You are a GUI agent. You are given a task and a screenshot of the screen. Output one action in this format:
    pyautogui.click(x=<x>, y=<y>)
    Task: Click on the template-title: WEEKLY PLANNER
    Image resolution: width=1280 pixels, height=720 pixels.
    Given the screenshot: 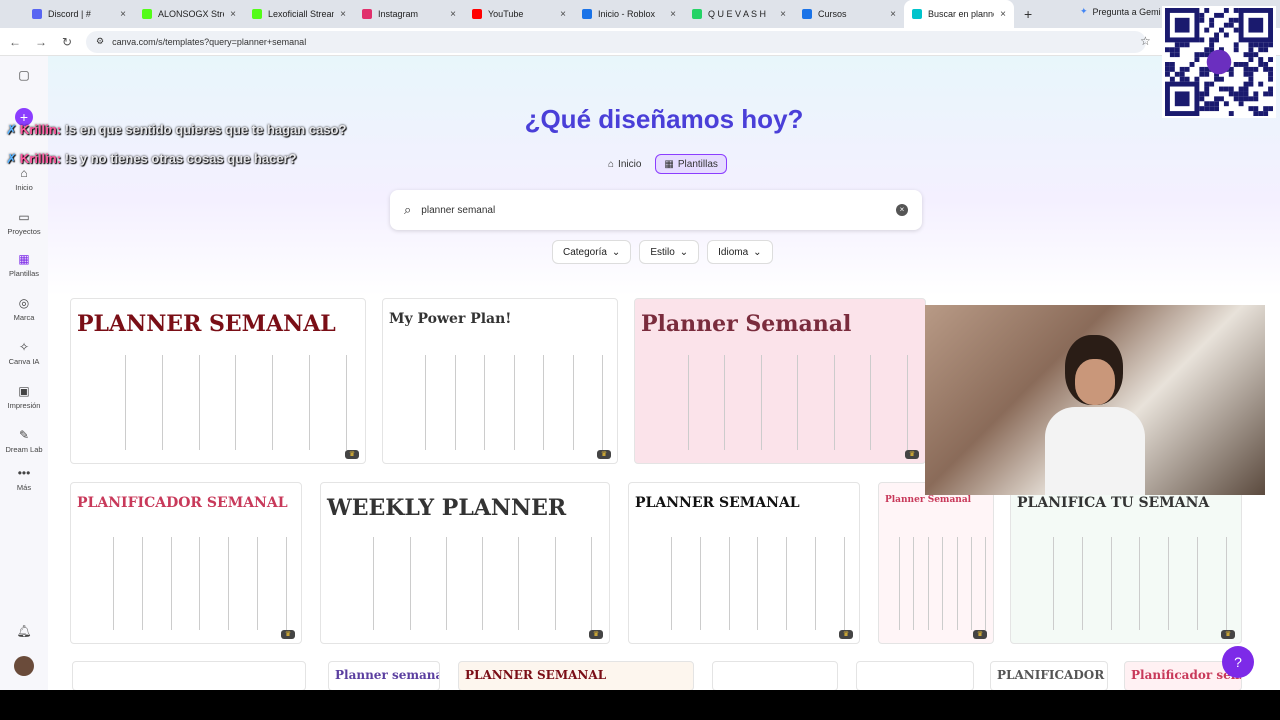 What is the action you would take?
    pyautogui.click(x=447, y=508)
    